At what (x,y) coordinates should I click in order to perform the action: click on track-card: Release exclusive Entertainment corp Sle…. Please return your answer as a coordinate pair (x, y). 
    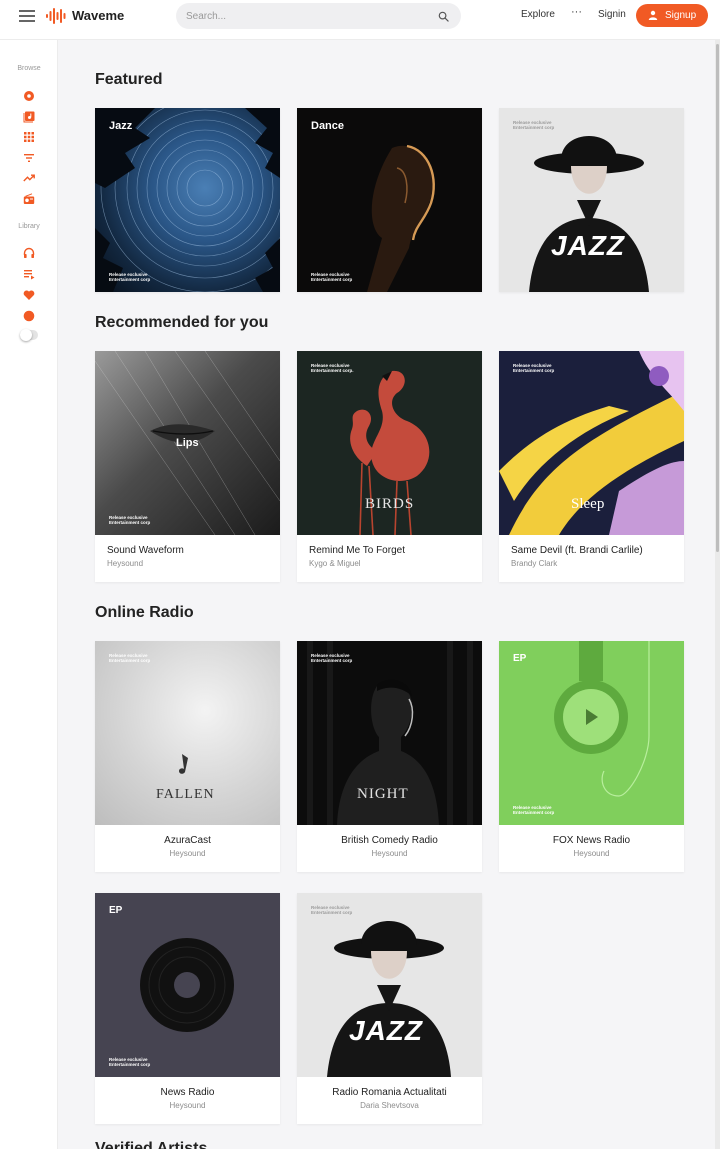
    Looking at the image, I should click on (591, 466).